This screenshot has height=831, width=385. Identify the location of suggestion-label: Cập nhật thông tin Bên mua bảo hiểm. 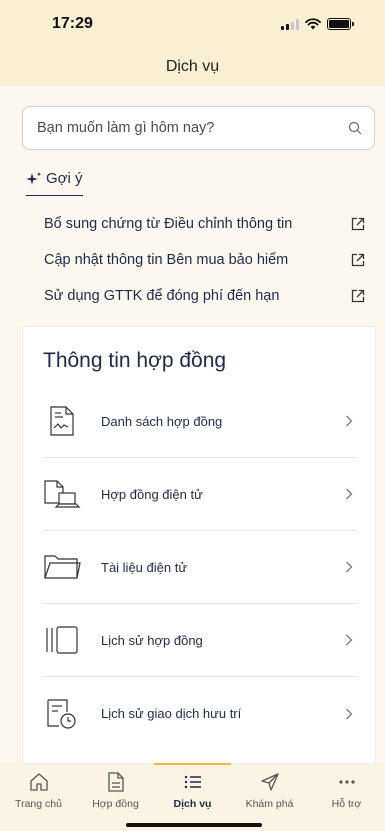
(166, 260).